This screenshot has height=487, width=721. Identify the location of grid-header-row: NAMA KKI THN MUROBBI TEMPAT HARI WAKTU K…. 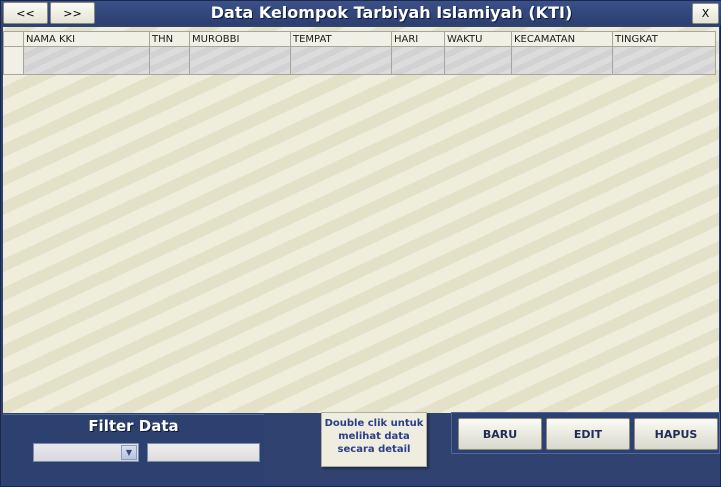
(359, 39).